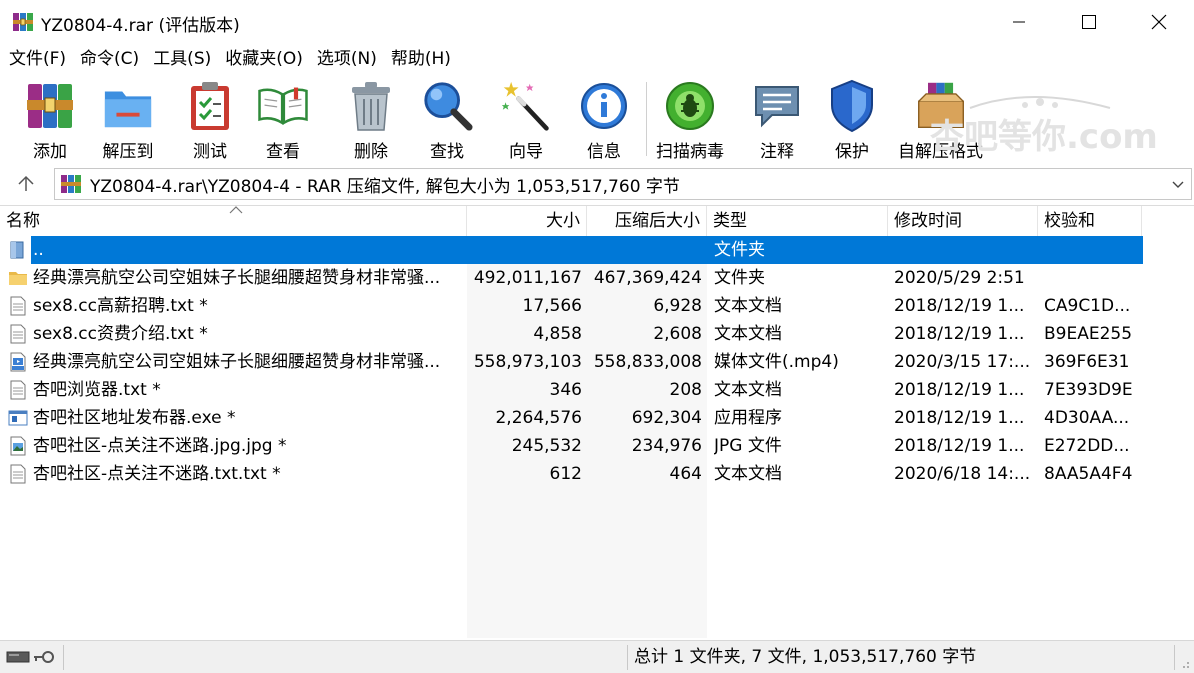  What do you see at coordinates (525, 106) in the screenshot?
I see `magic-wand-icon` at bounding box center [525, 106].